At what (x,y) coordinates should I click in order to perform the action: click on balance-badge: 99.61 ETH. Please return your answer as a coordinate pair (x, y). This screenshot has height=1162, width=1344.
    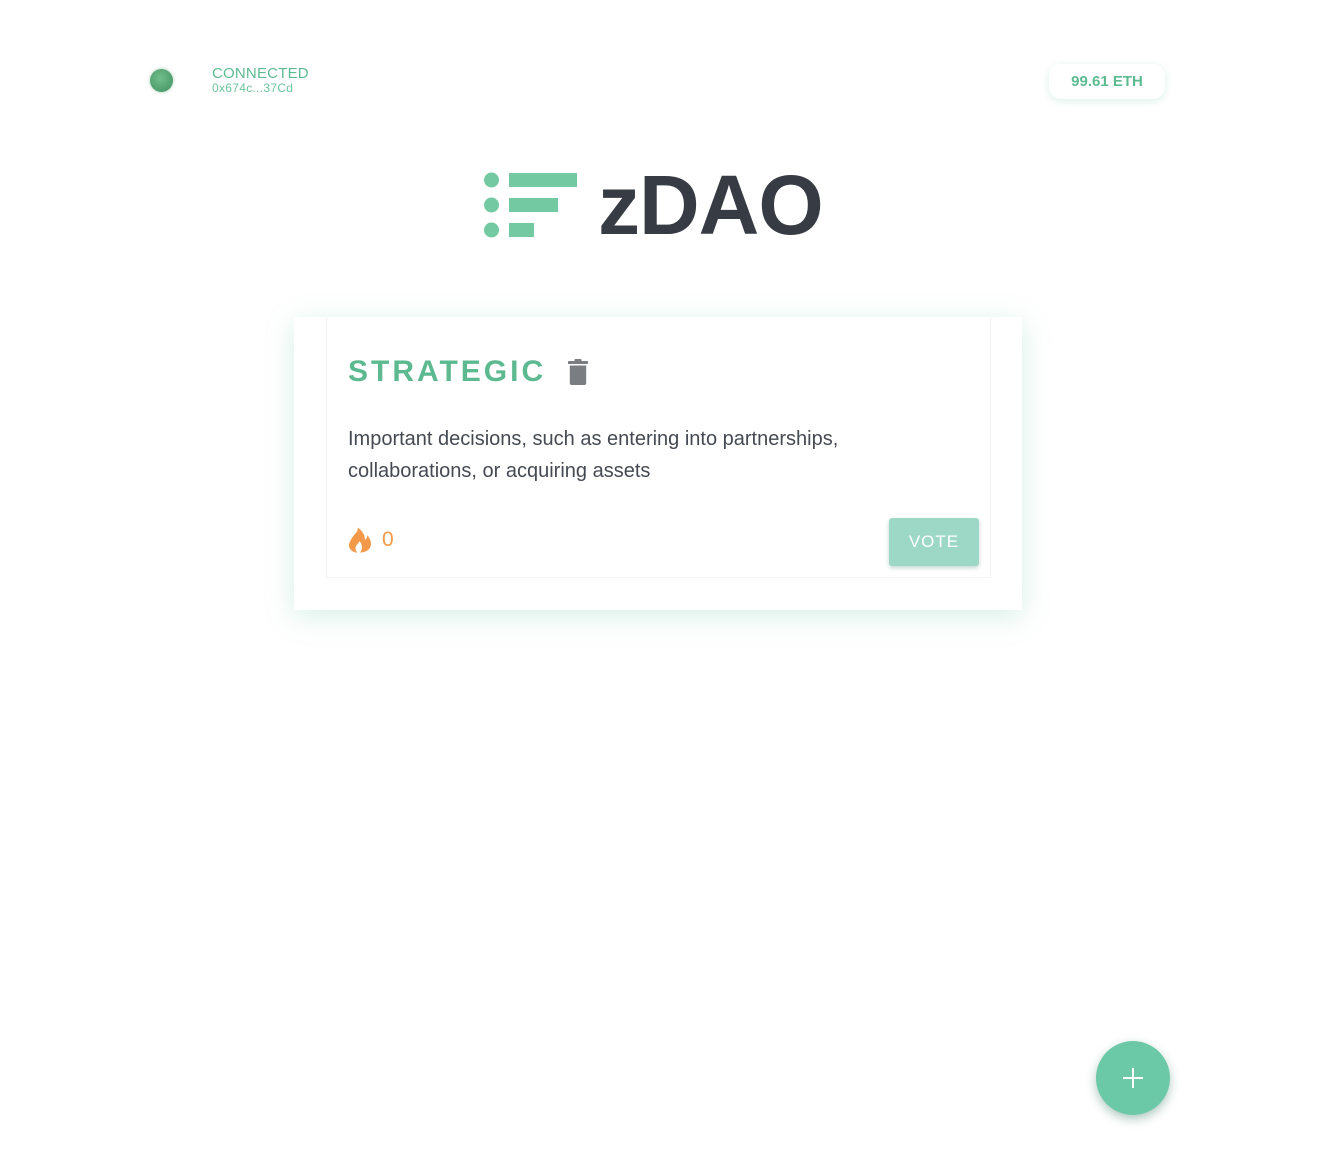
    Looking at the image, I should click on (1107, 81).